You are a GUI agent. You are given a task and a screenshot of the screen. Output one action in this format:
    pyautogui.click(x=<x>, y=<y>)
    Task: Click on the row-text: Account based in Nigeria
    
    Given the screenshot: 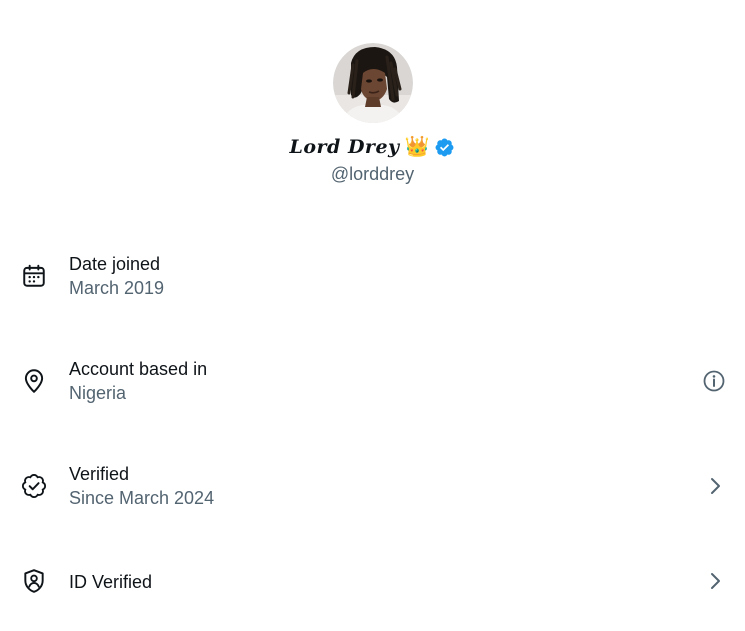 What is the action you would take?
    pyautogui.click(x=138, y=381)
    